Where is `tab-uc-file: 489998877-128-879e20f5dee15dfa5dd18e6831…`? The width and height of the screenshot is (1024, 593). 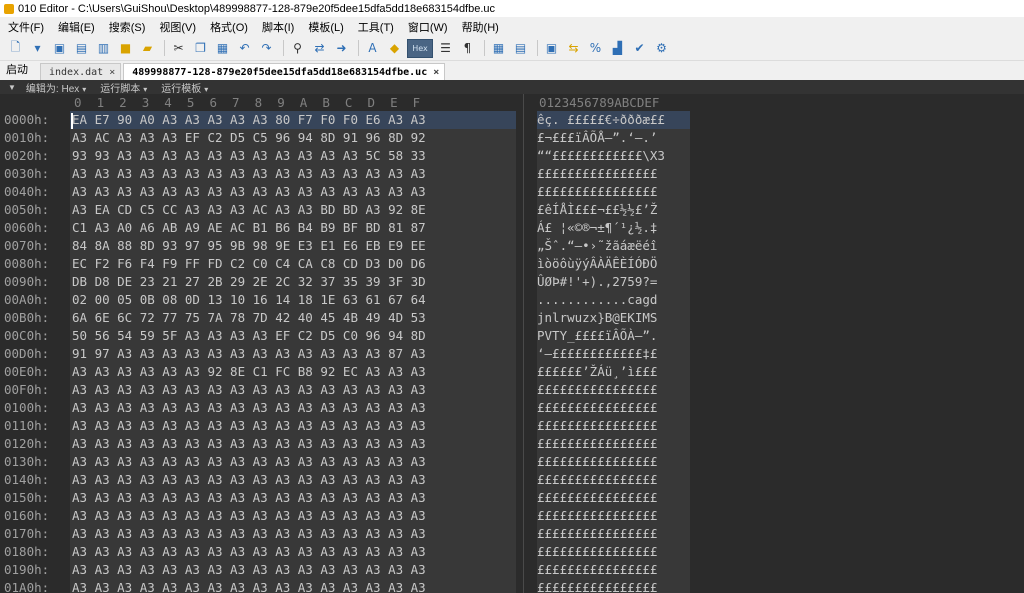
tab-uc-file: 489998877-128-879e20f5dee15dfa5dd18e6831… is located at coordinates (284, 71).